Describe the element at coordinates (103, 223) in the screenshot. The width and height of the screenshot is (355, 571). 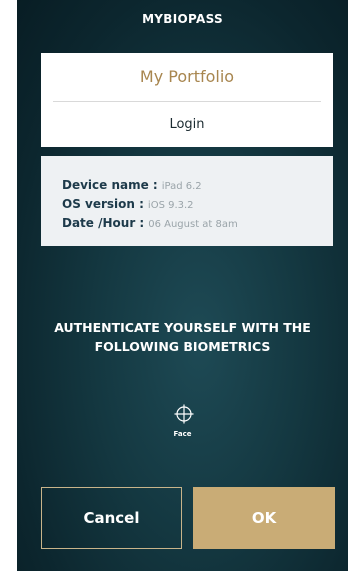
I see `date-hour-label: Date /Hour :` at that location.